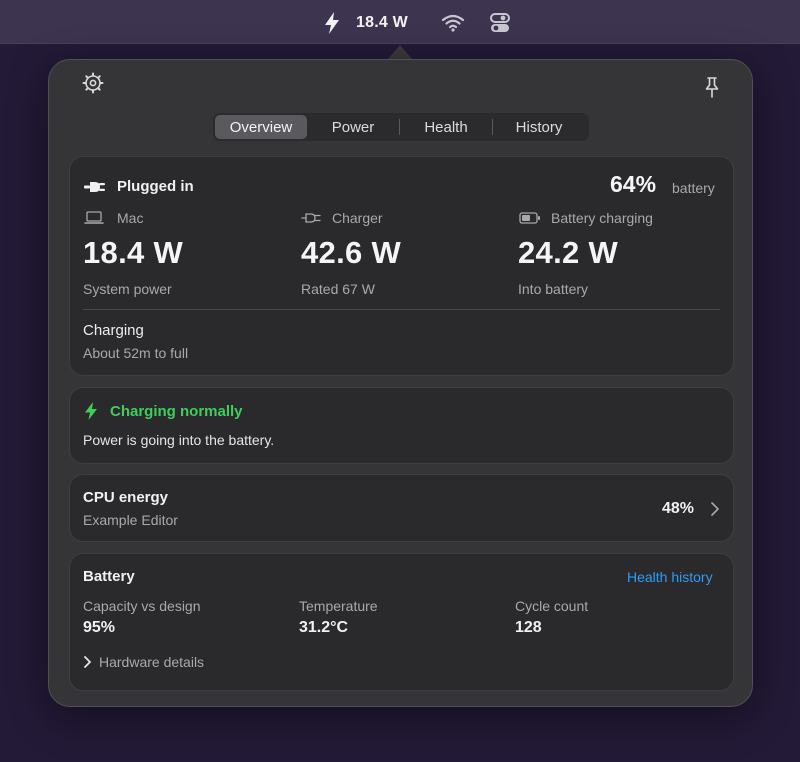  I want to click on battery-percent: 64%, so click(633, 184).